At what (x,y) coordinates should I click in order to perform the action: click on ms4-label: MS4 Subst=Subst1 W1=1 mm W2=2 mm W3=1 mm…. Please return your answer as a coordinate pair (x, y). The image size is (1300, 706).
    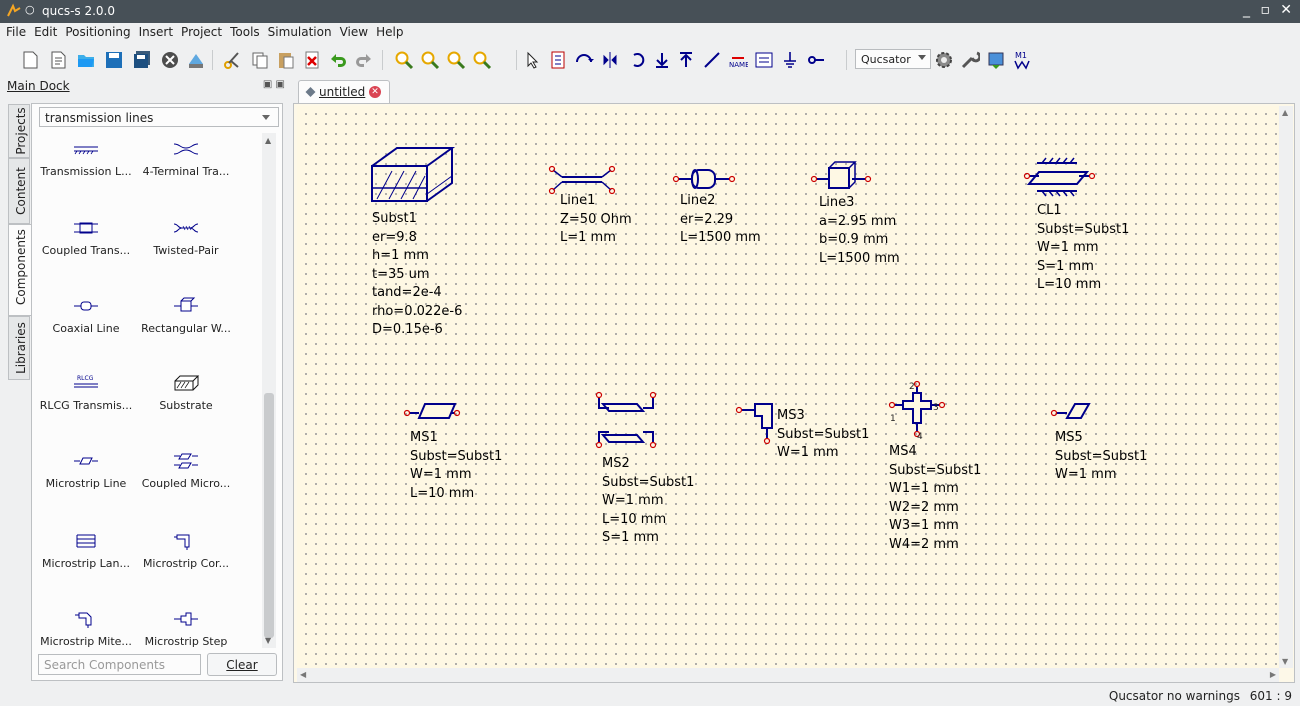
    Looking at the image, I should click on (935, 498).